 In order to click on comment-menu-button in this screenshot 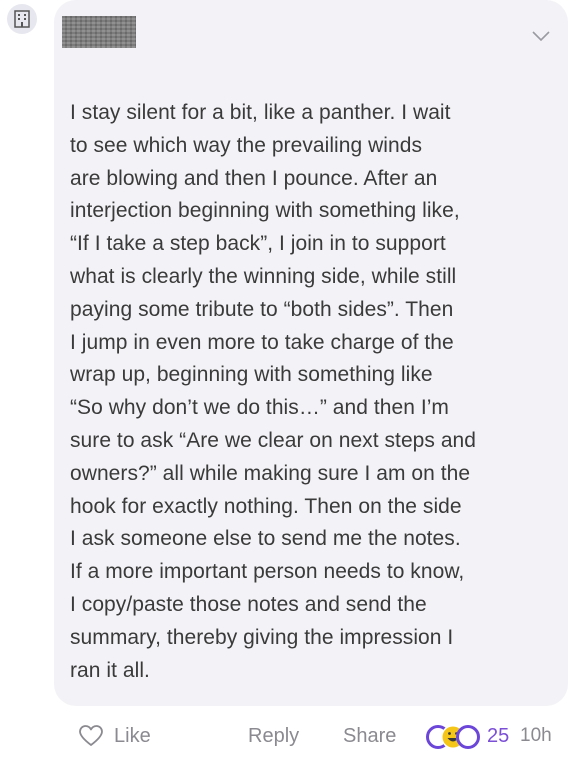, I will do `click(541, 36)`.